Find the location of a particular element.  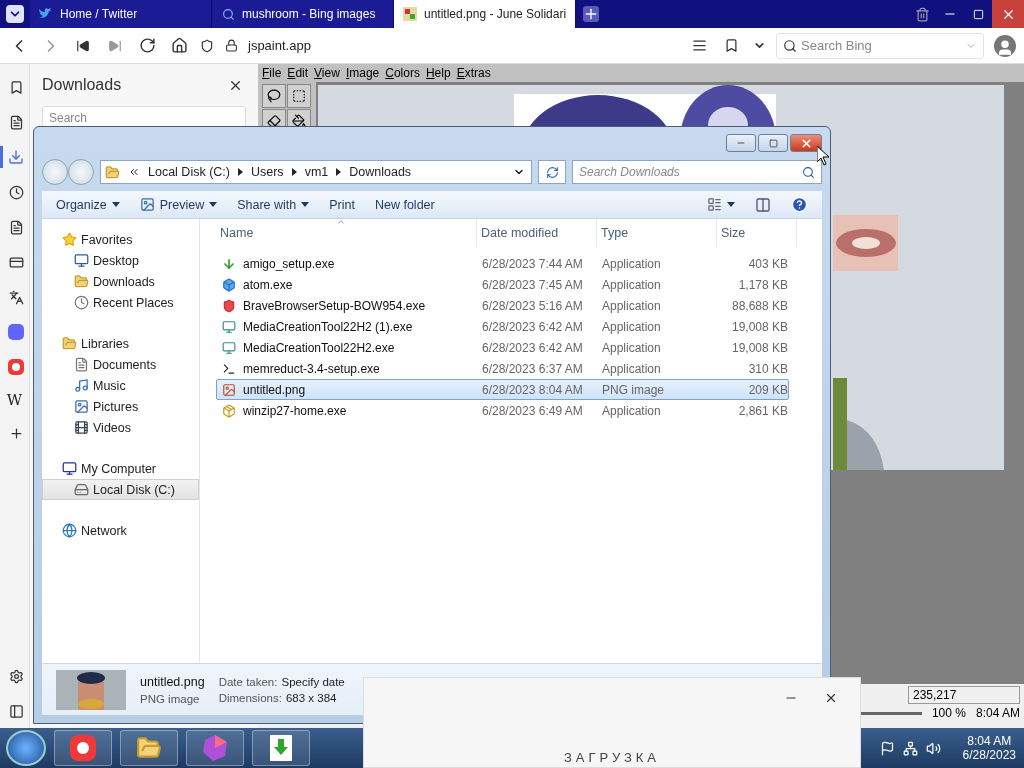

menu-item: File is located at coordinates (272, 73).